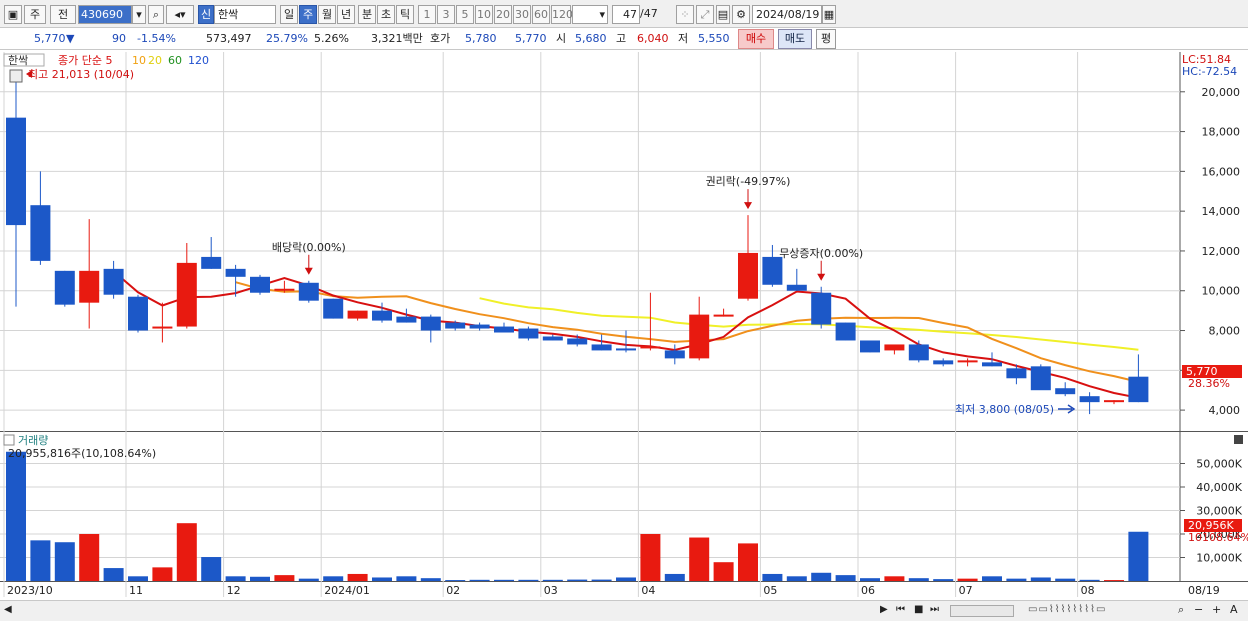 The image size is (1248, 621). I want to click on event-annotation-label: 무상증자(0.00%), so click(821, 253).